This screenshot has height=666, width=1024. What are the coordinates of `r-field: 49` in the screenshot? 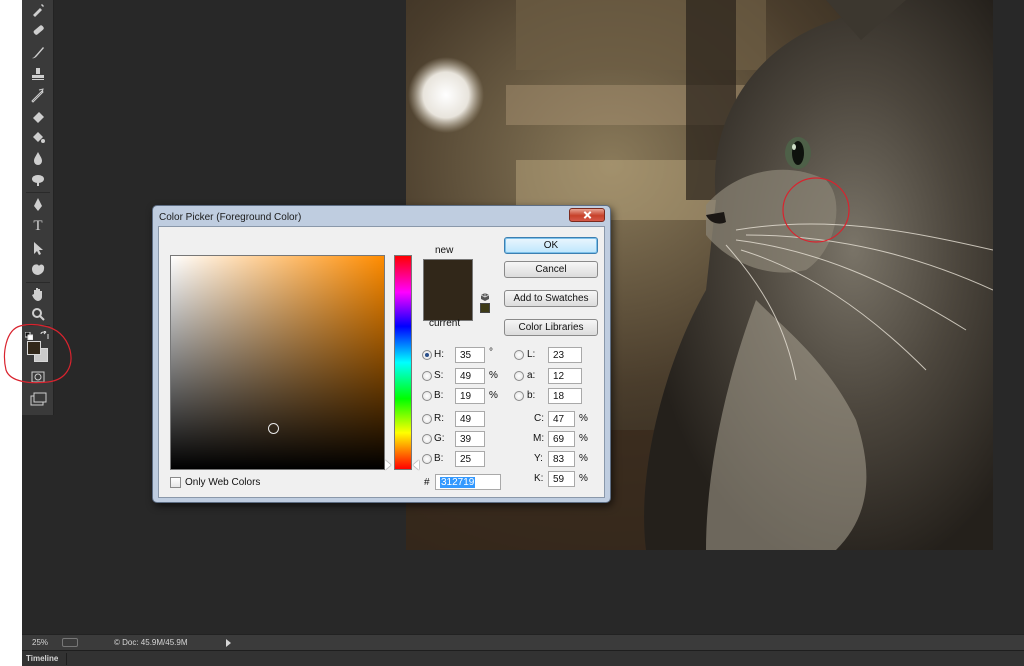 It's located at (470, 419).